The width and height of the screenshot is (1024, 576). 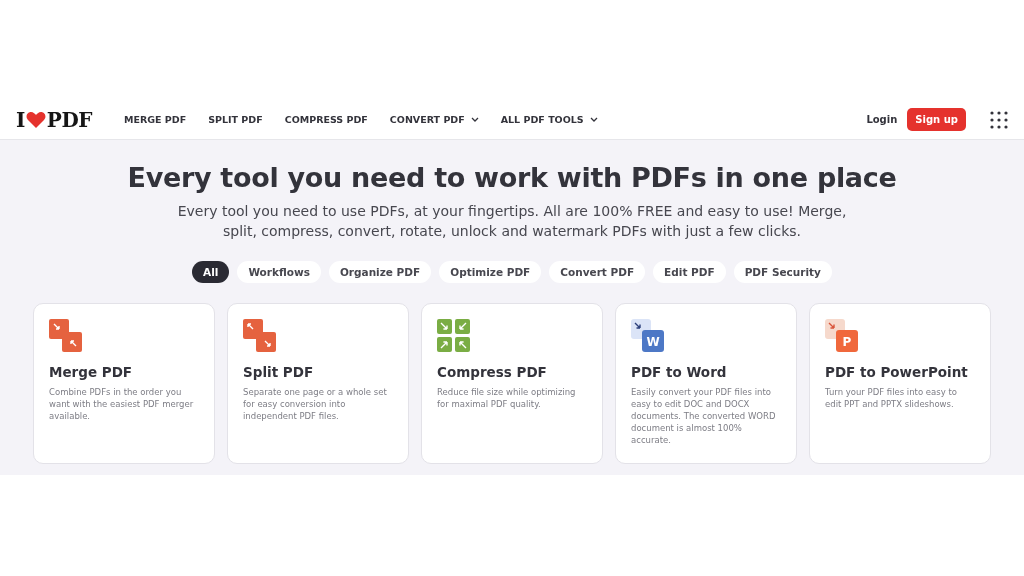 What do you see at coordinates (706, 383) in the screenshot?
I see `tool-card: W PDF to Word Easily convert your PDF files into easy to edit DOC and DOCX documents. The converted WORD document is almost 100% accurate.` at bounding box center [706, 383].